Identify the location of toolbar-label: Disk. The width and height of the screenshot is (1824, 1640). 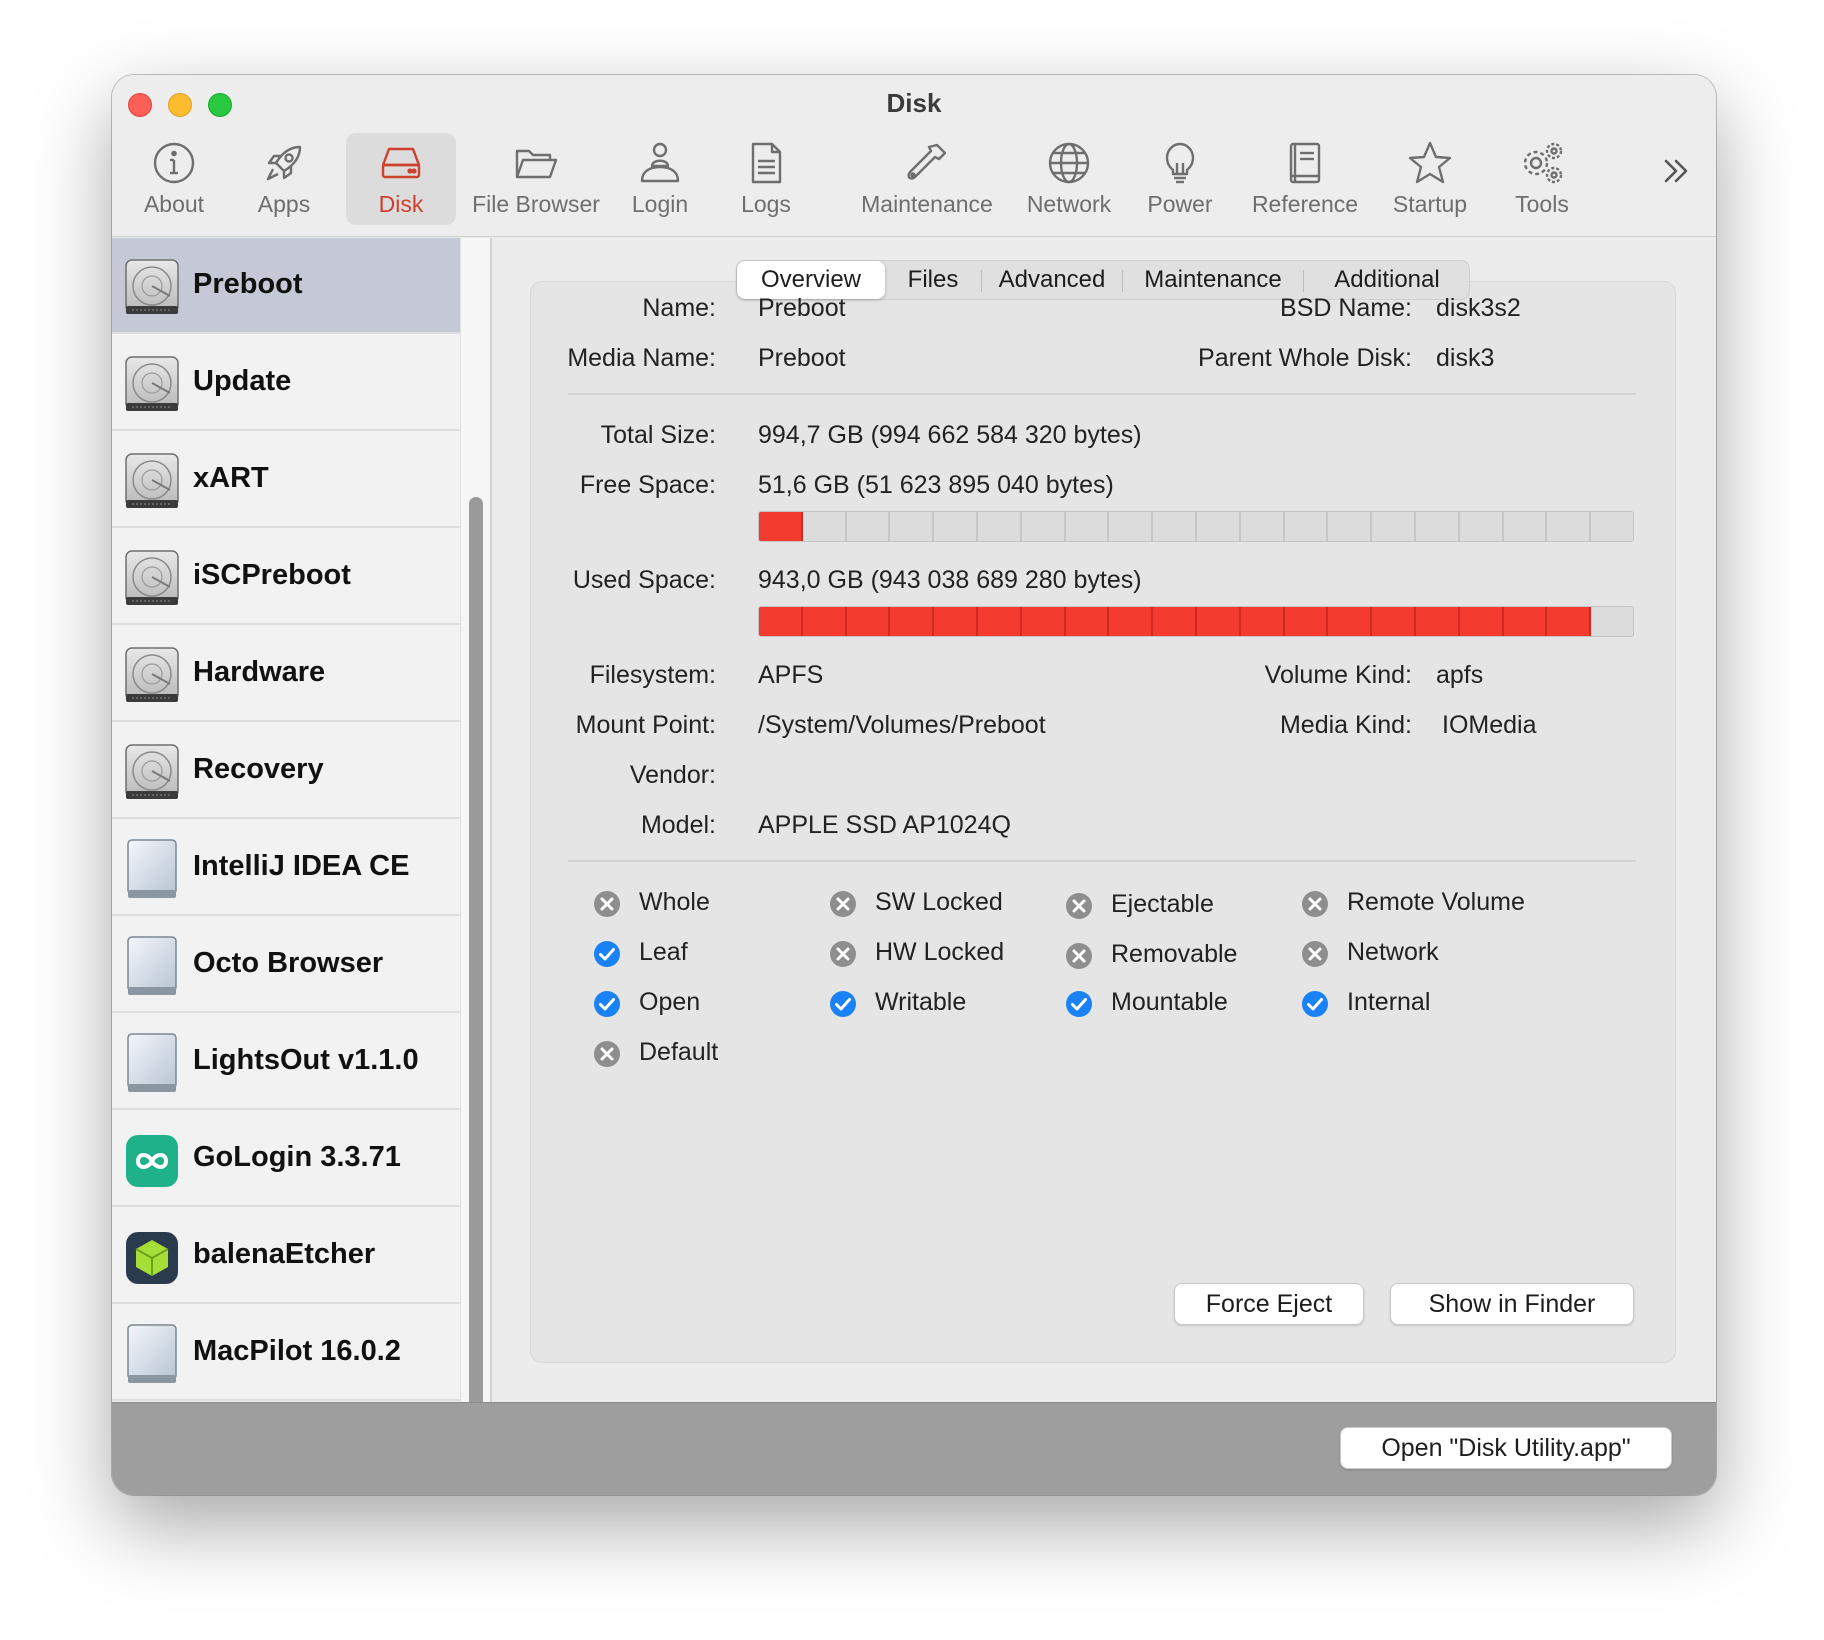
(401, 204).